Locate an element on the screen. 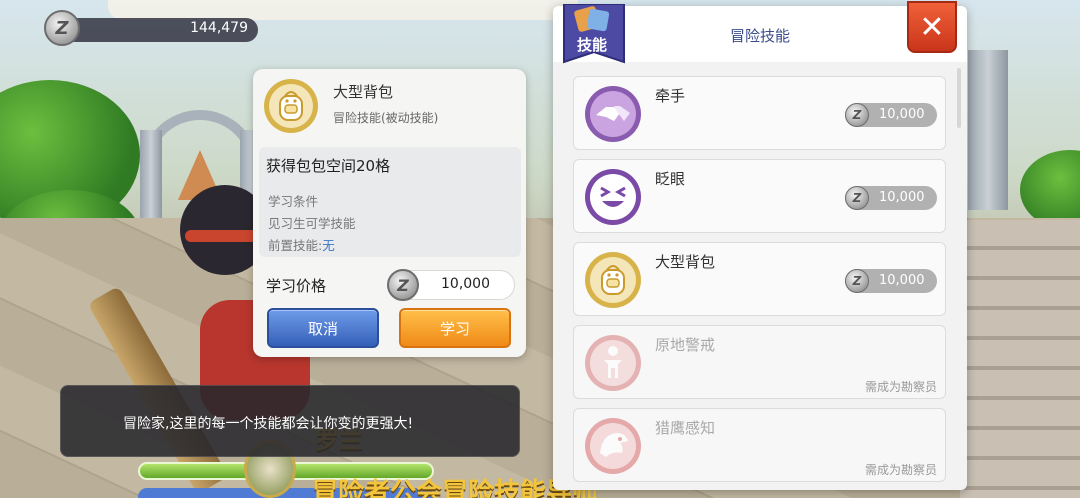 The image size is (1080, 498). skill-effect: 获得包包空间20格 is located at coordinates (328, 166).